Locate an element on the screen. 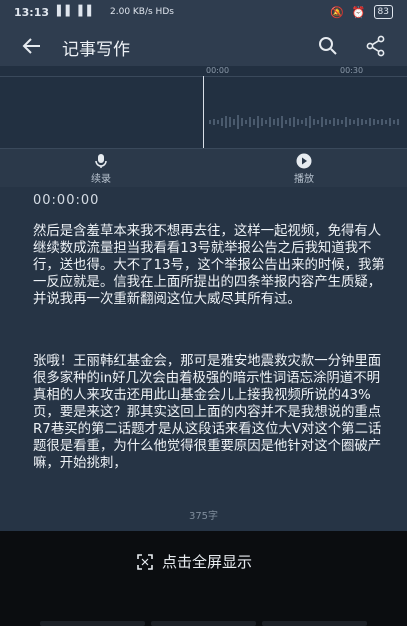  playhead is located at coordinates (203, 112).